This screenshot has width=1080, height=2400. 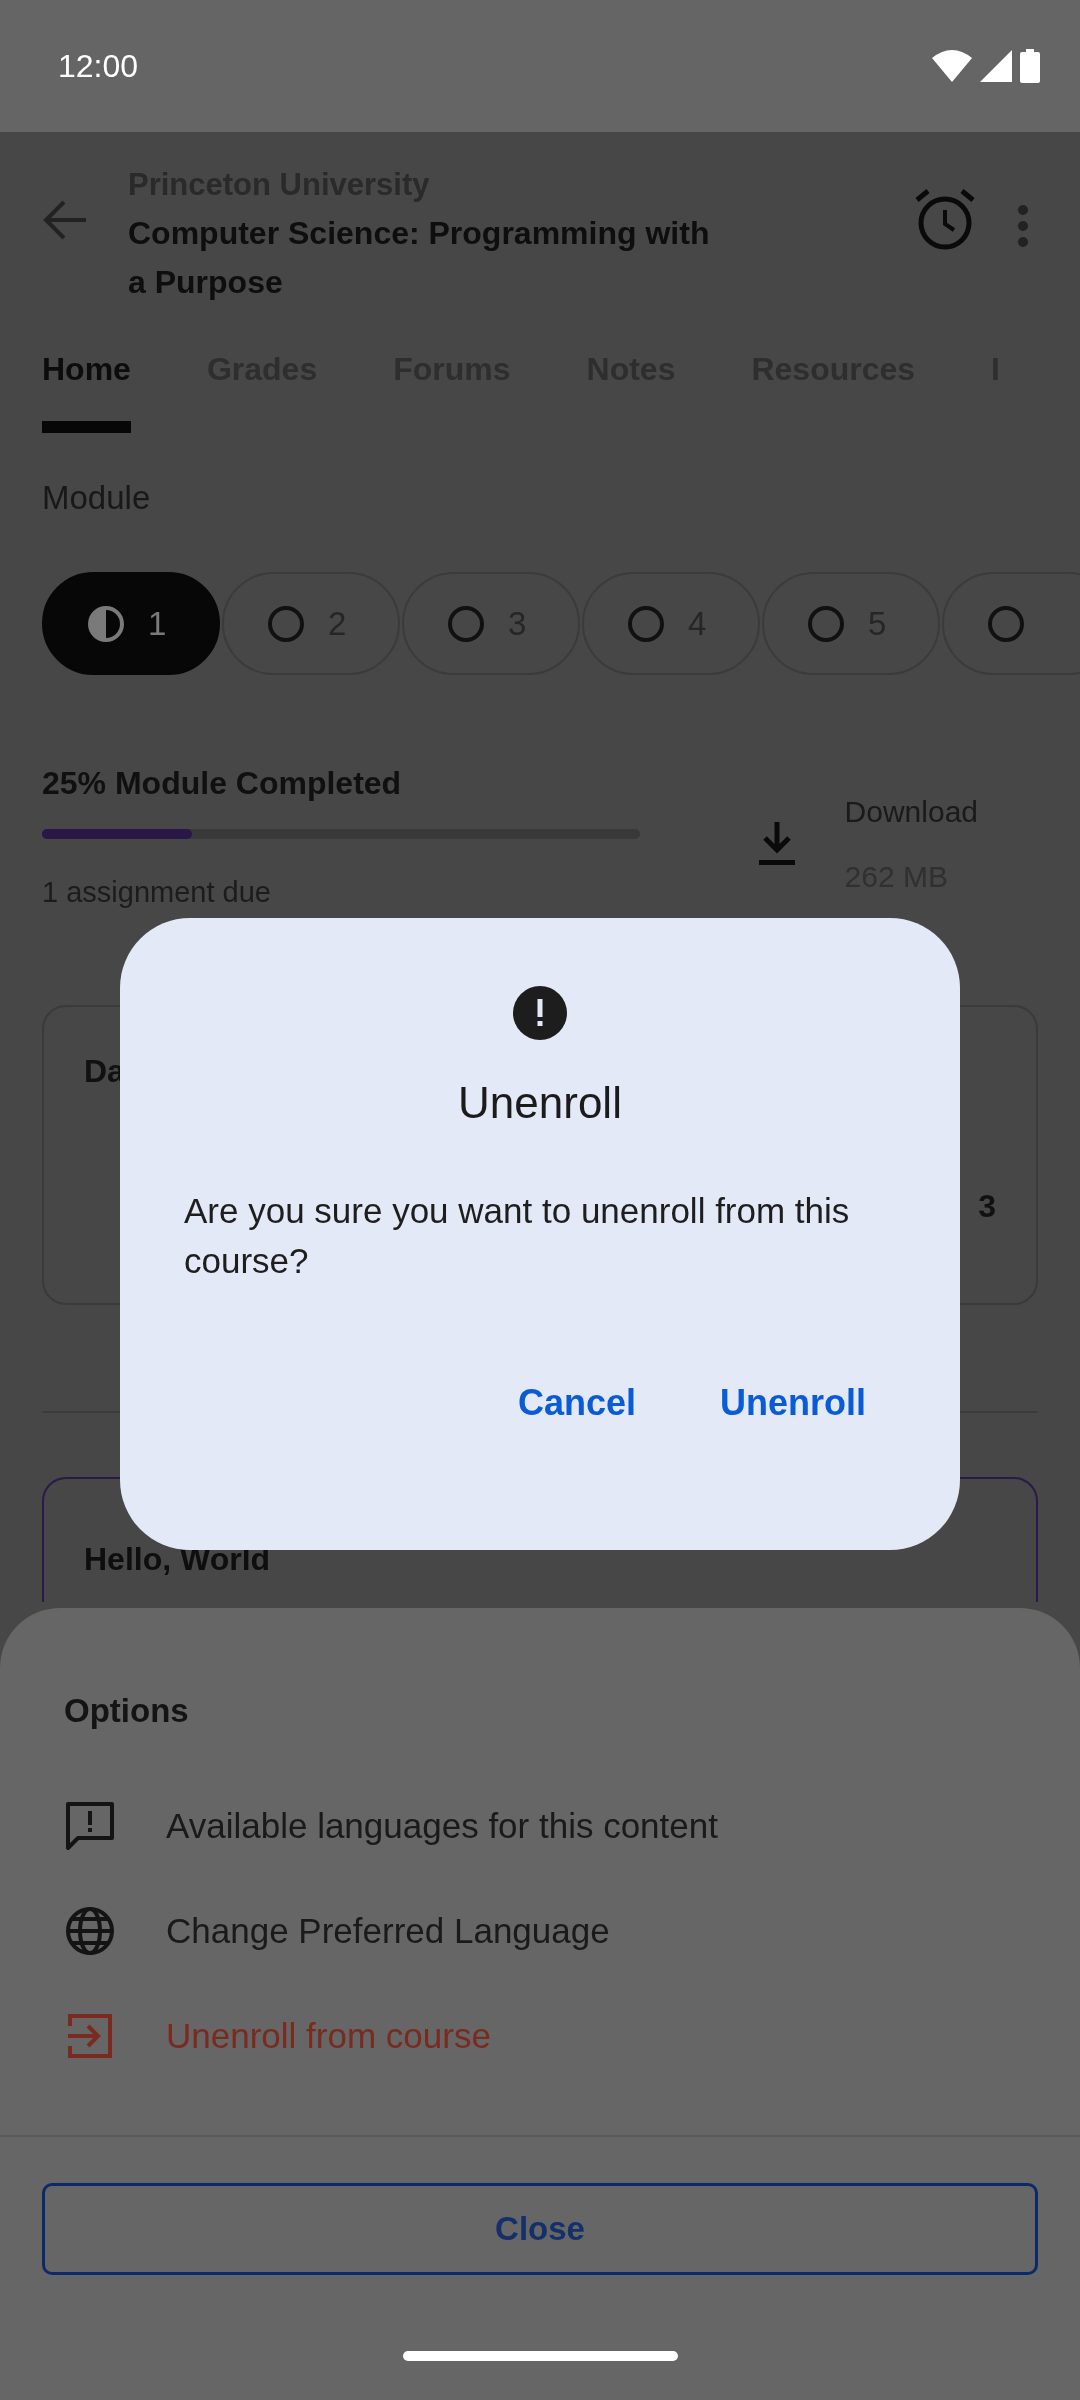 I want to click on tab: Home, so click(x=86, y=388).